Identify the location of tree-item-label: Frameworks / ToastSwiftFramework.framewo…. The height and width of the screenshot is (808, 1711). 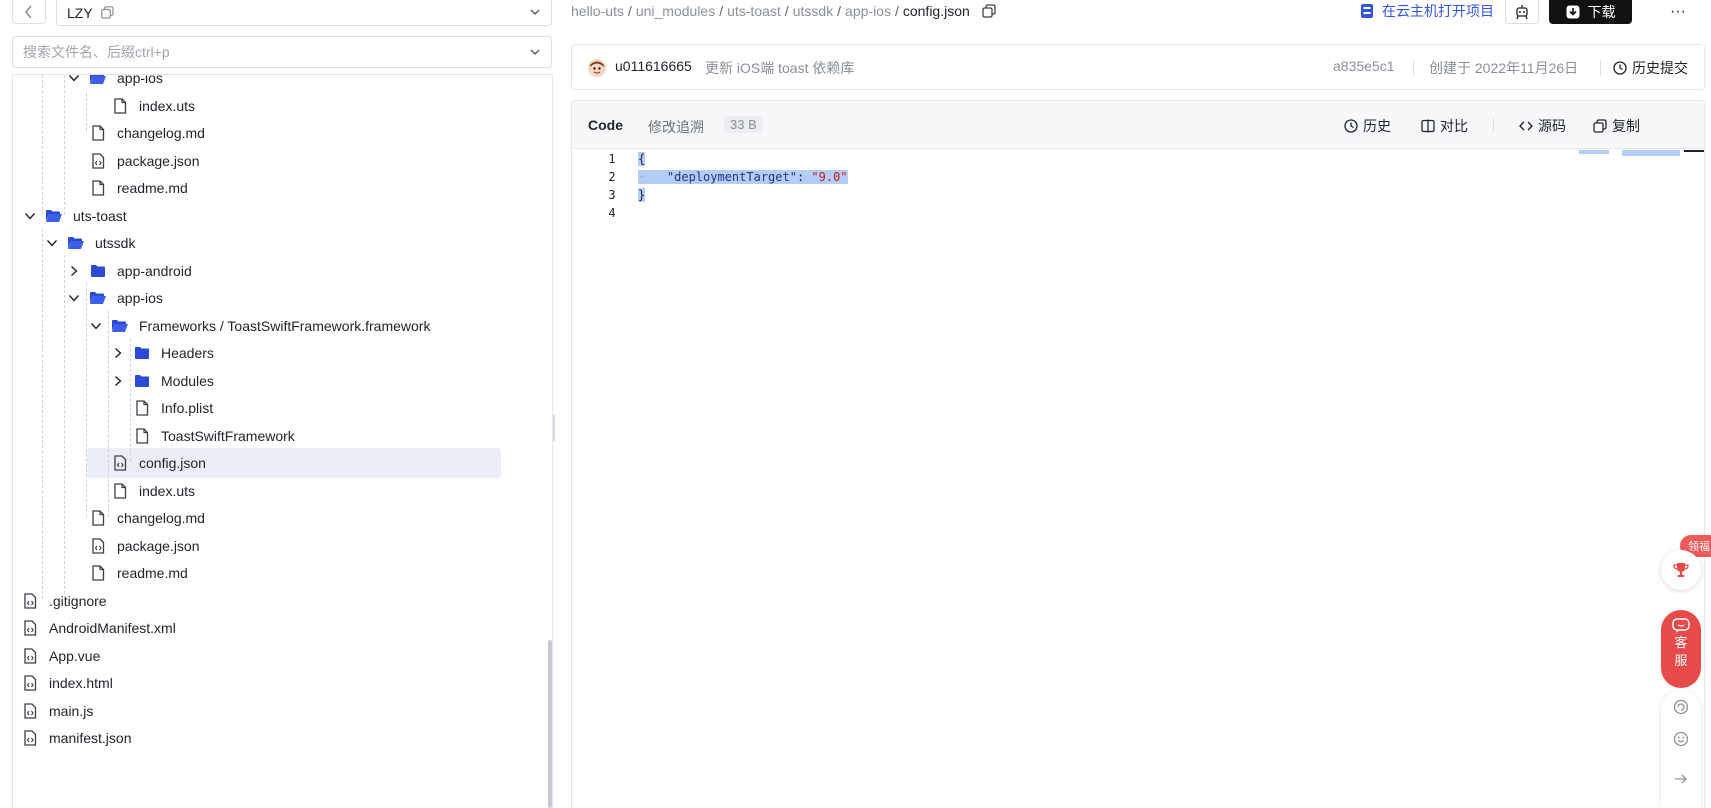
(285, 325).